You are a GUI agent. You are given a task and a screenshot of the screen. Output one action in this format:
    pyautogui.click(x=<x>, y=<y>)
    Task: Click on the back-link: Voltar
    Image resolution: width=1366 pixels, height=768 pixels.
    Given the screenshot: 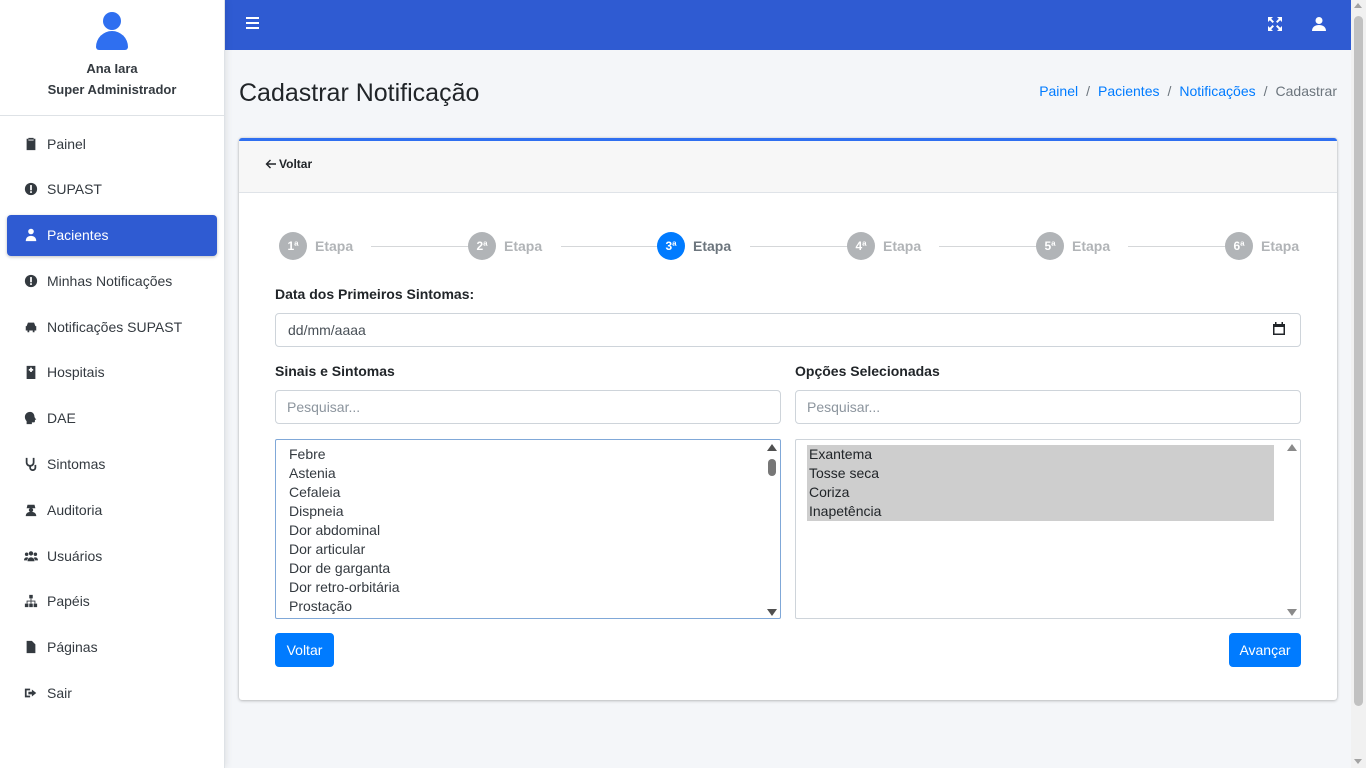 What is the action you would take?
    pyautogui.click(x=288, y=164)
    